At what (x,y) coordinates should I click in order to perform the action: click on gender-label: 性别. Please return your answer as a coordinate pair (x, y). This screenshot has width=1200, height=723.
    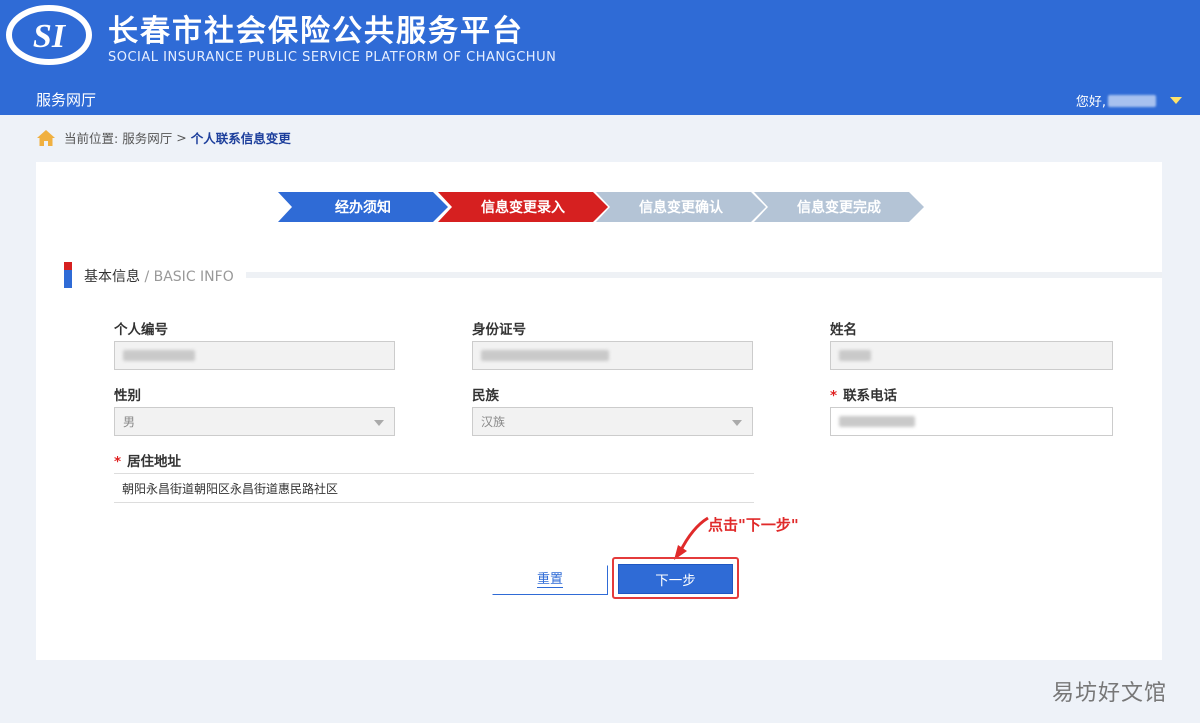
    Looking at the image, I should click on (127, 396).